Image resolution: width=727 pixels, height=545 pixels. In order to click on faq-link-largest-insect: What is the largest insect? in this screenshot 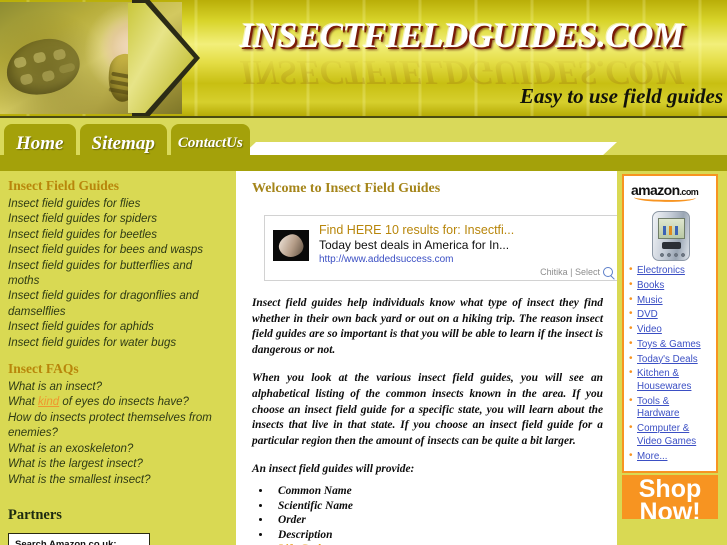, I will do `click(117, 464)`.